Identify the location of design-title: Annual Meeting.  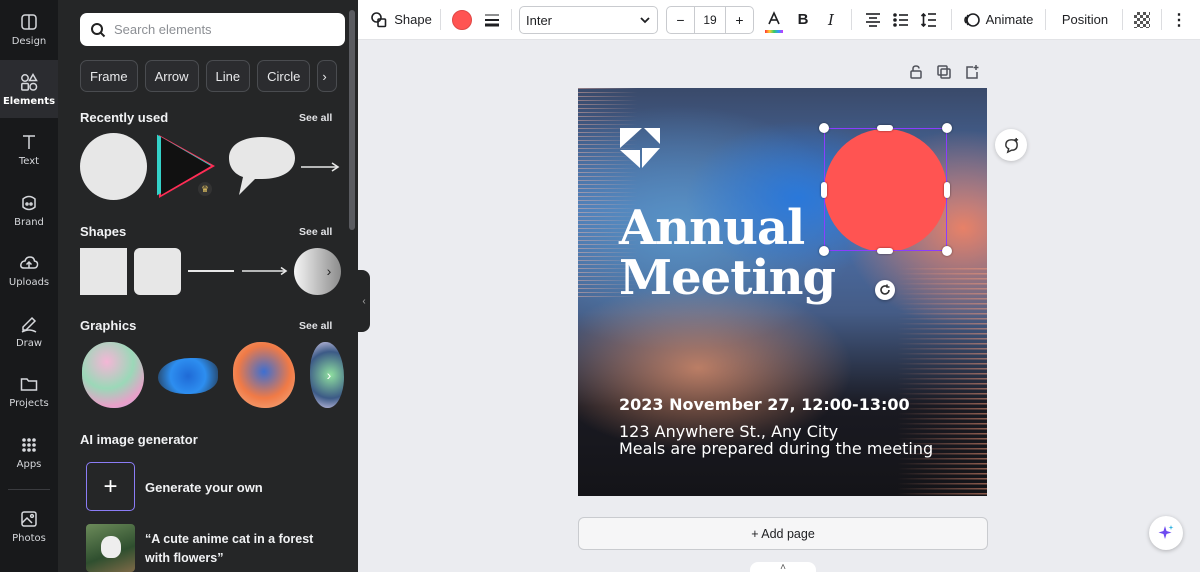
(727, 253).